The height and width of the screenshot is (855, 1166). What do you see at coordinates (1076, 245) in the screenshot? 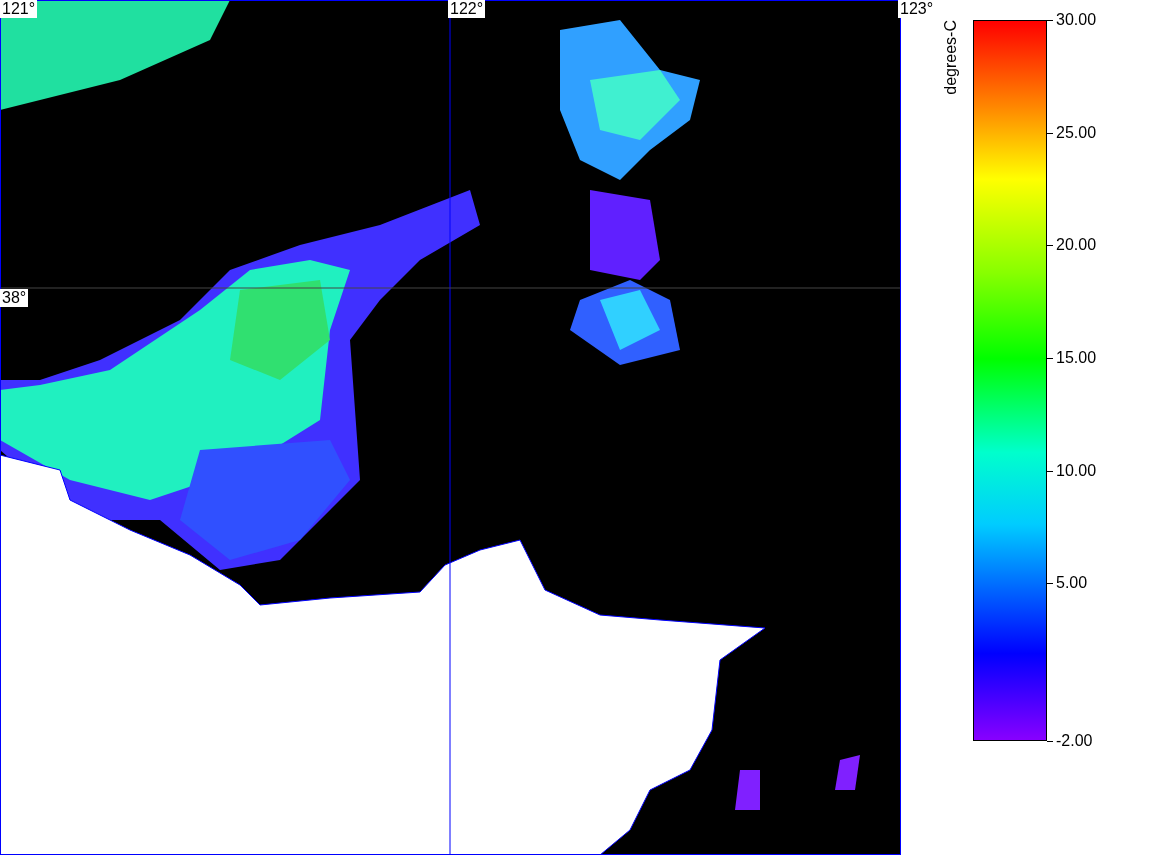
I see `scale-tick-label: 20.00` at bounding box center [1076, 245].